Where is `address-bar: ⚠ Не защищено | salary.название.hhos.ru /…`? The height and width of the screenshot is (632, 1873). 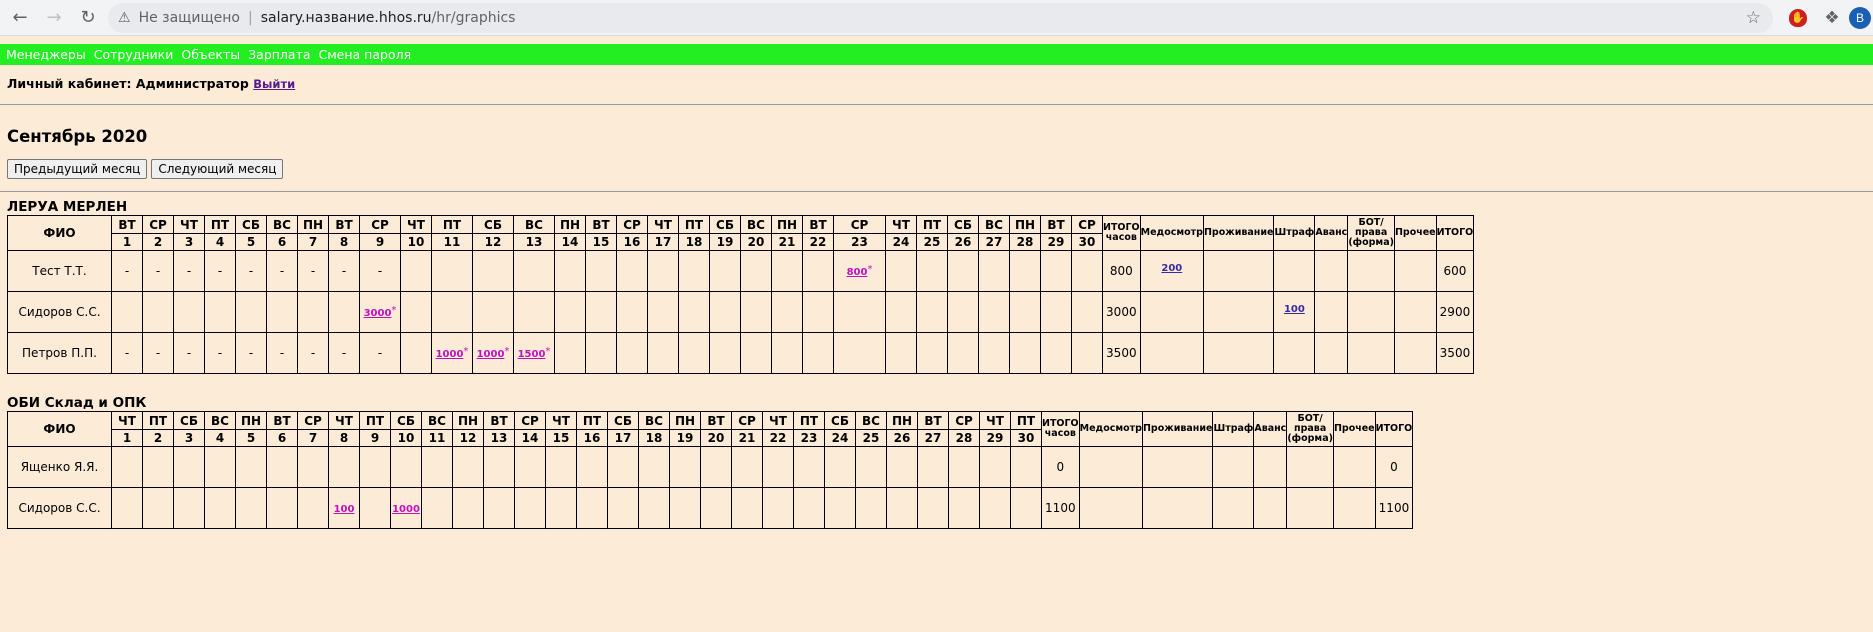
address-bar: ⚠ Не защищено | salary.название.hhos.ru /… is located at coordinates (940, 18).